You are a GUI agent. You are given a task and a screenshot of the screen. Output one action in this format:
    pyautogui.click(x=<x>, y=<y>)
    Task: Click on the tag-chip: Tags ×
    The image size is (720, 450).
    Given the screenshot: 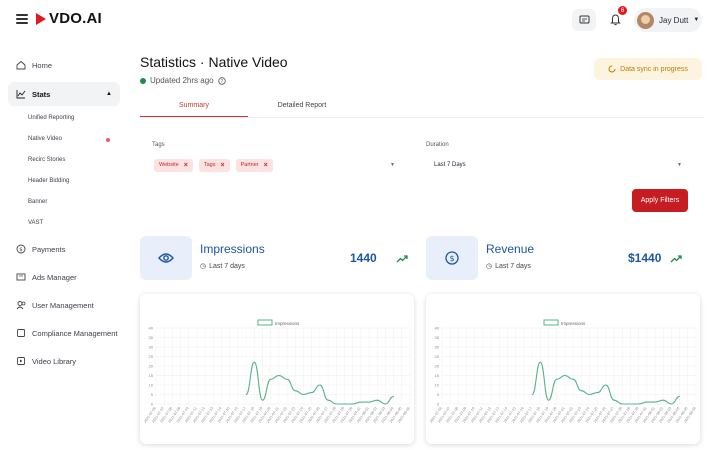 What is the action you would take?
    pyautogui.click(x=214, y=165)
    